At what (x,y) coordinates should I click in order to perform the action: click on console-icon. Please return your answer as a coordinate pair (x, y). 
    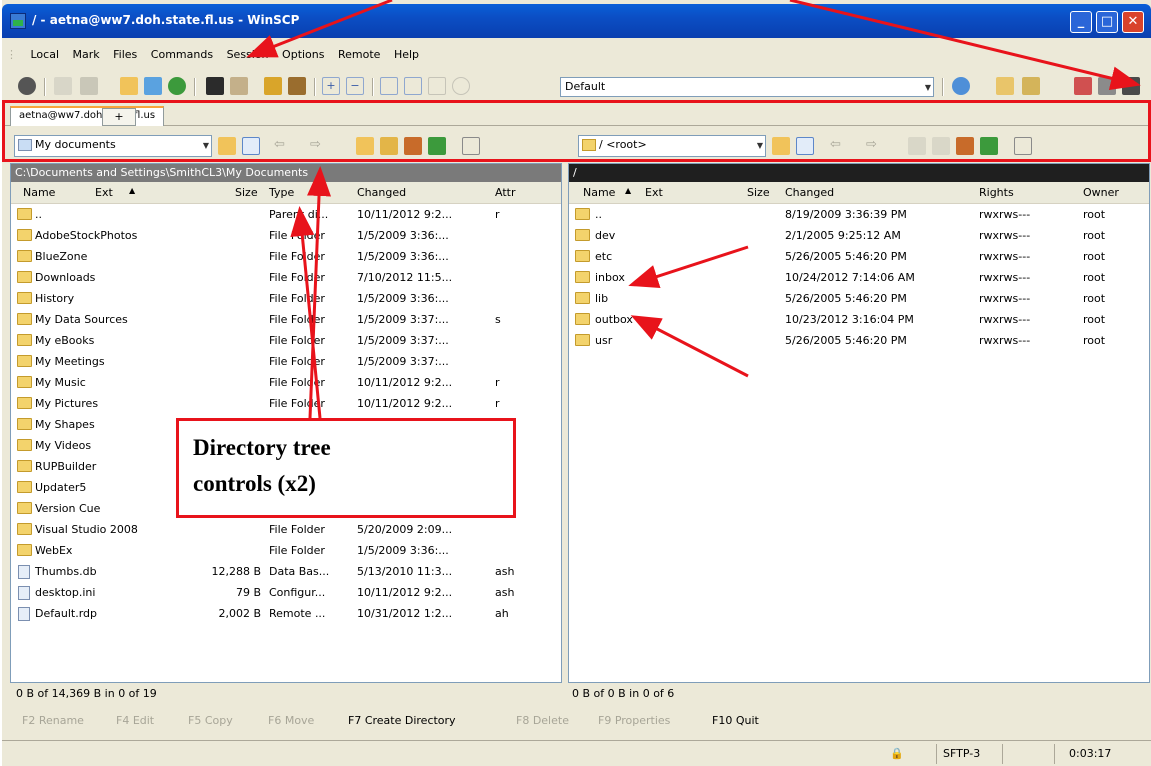
    Looking at the image, I should click on (215, 86).